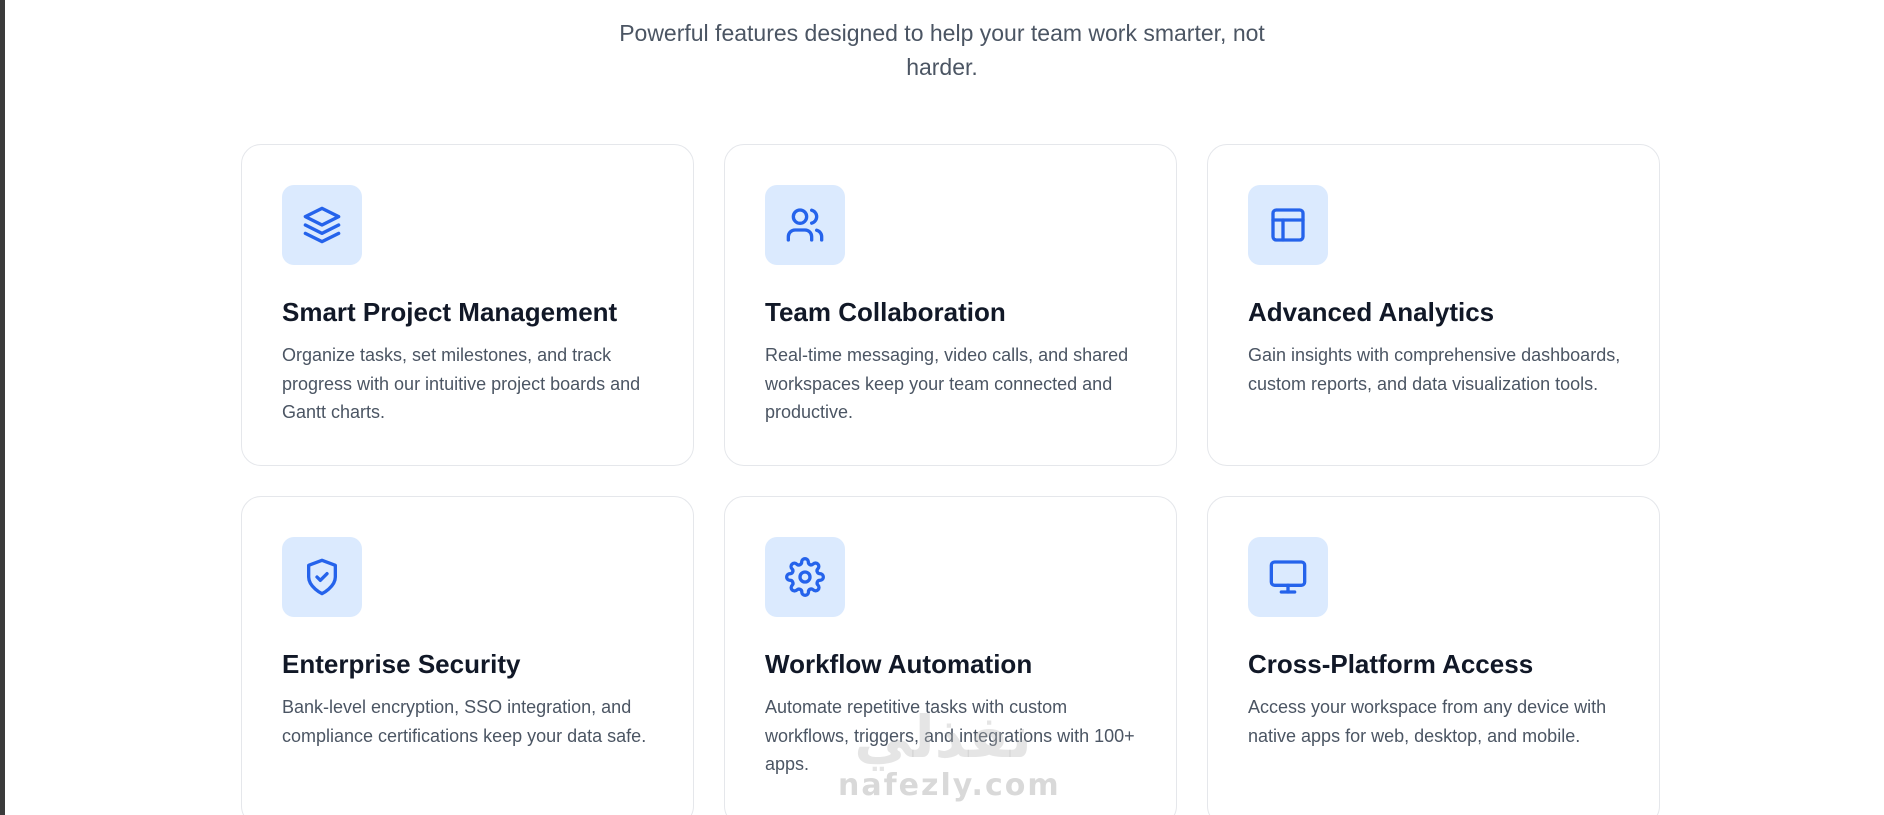  What do you see at coordinates (885, 312) in the screenshot?
I see `feature-title: Team Collaboration` at bounding box center [885, 312].